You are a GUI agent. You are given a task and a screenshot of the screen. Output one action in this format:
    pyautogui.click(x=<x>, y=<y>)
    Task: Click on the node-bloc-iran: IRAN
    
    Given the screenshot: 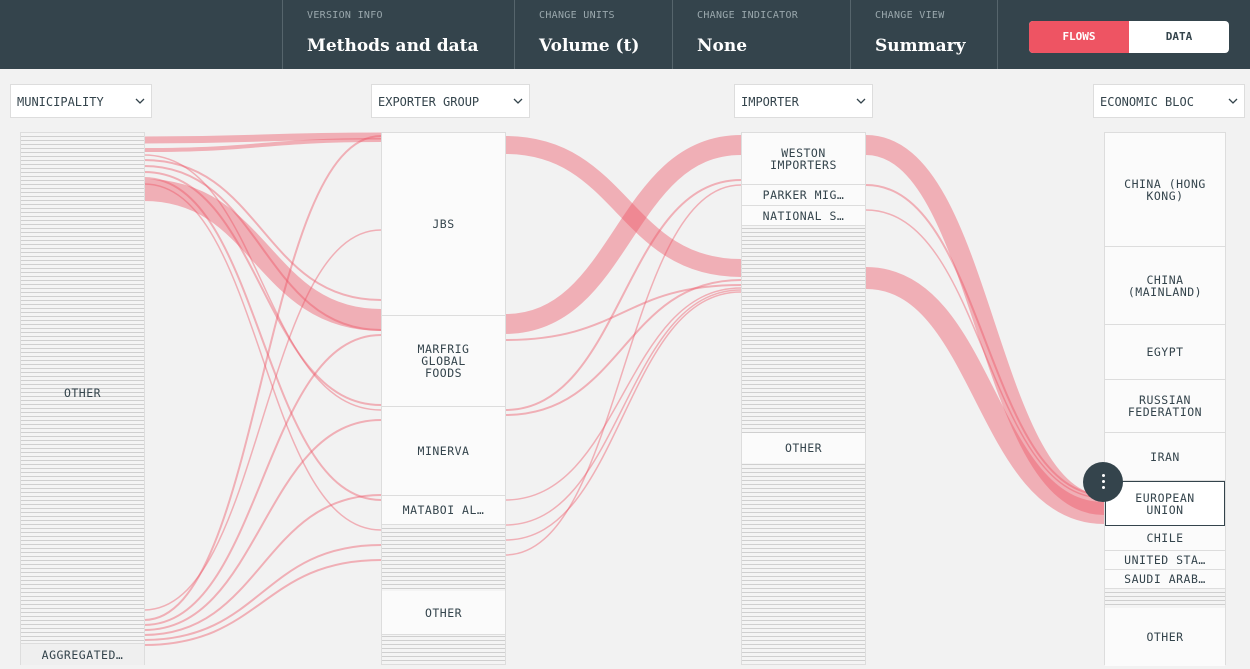 What is the action you would take?
    pyautogui.click(x=1165, y=457)
    